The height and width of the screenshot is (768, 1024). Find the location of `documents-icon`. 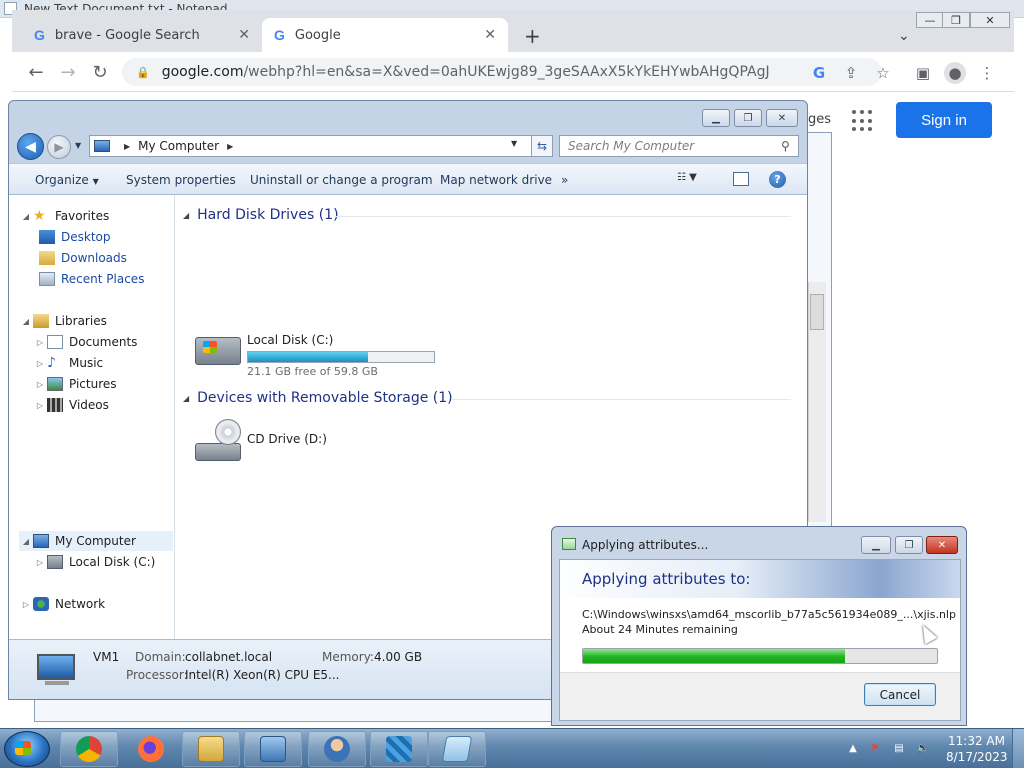

documents-icon is located at coordinates (55, 342).